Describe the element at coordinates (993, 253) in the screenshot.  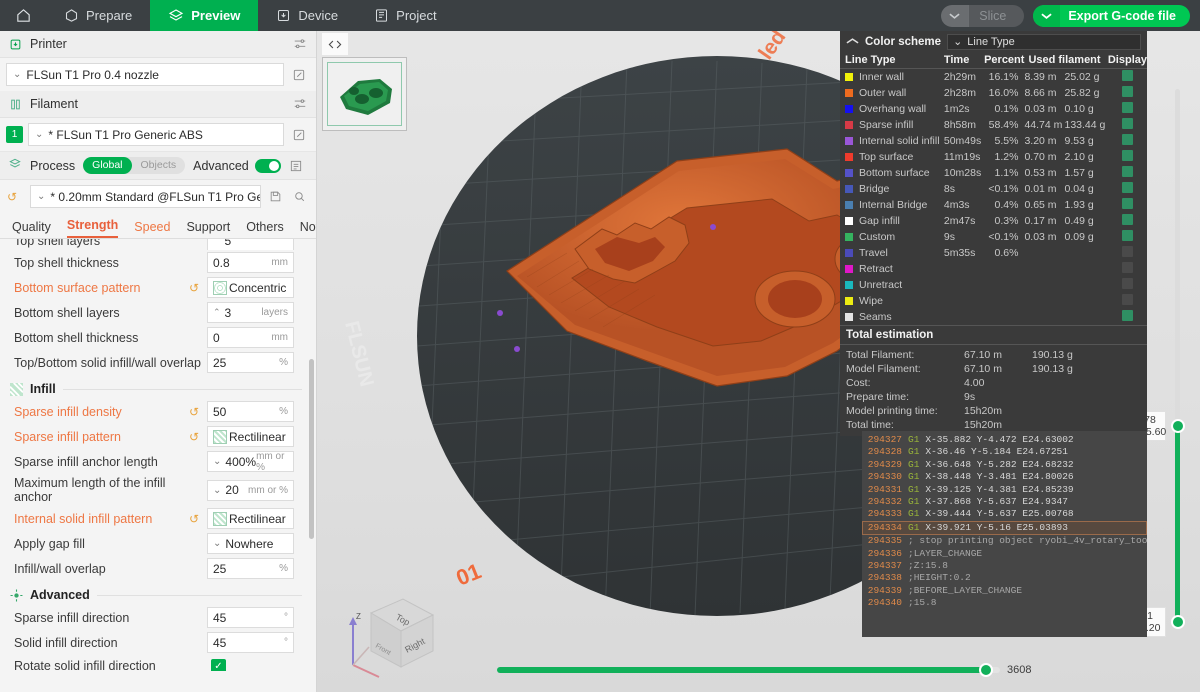
I see `line-type-row: Travel 5m35s 0.6%` at that location.